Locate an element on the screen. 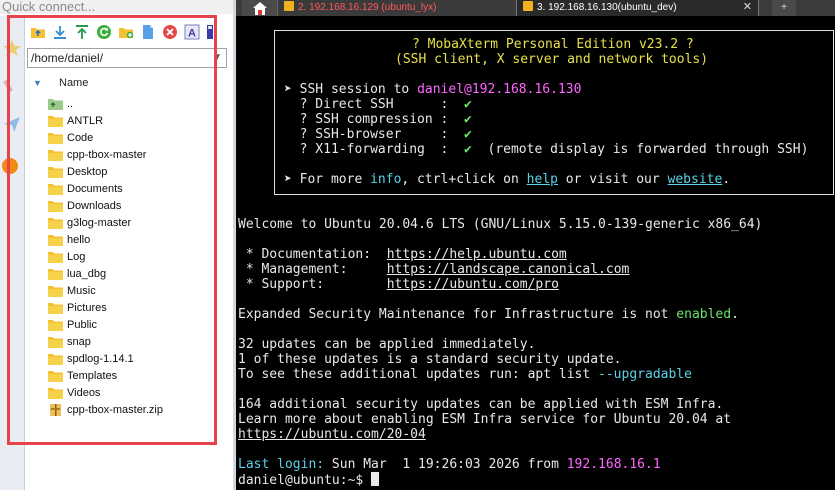 This screenshot has width=835, height=490. doc-link: https://help.ubuntu.com is located at coordinates (477, 254).